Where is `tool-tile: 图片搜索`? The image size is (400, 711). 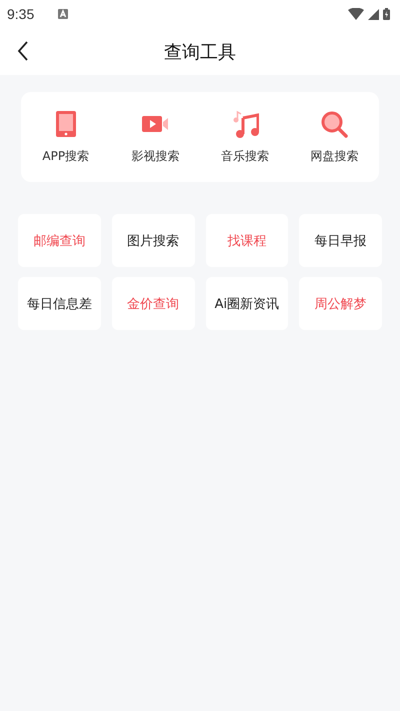
tool-tile: 图片搜索 is located at coordinates (153, 240).